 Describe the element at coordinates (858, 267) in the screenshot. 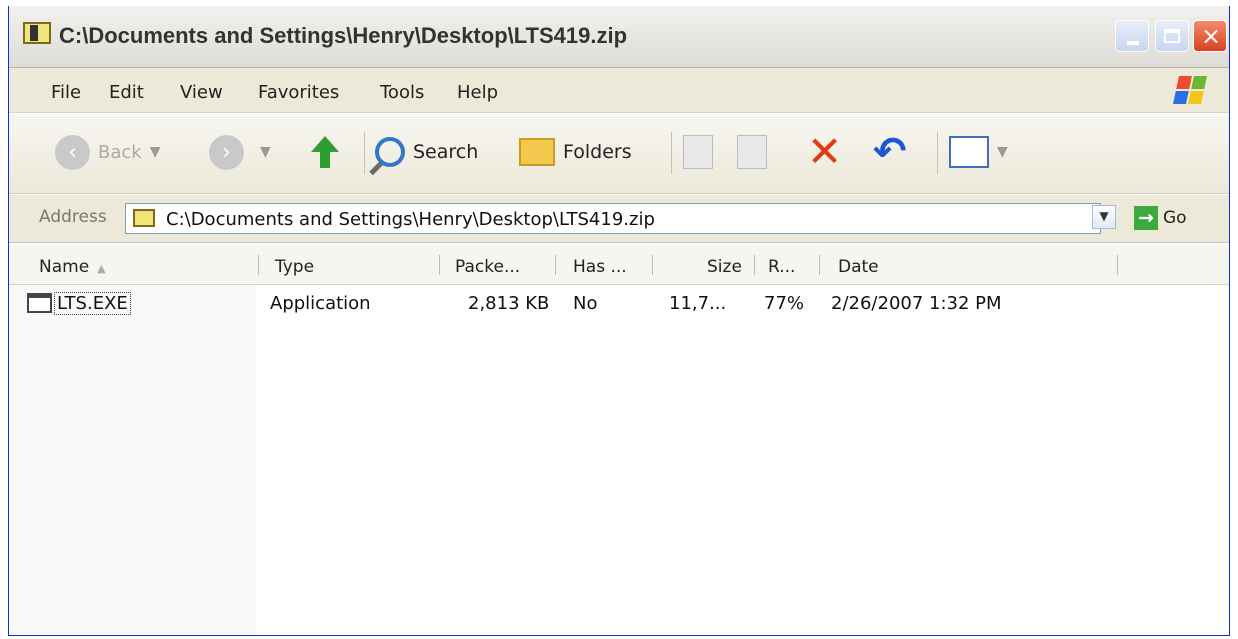

I see `column-date: Date` at that location.